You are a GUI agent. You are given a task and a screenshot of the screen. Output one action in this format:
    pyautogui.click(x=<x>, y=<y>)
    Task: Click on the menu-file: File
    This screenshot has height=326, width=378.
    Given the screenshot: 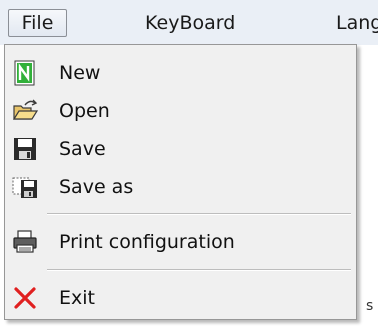 What is the action you would take?
    pyautogui.click(x=37, y=23)
    